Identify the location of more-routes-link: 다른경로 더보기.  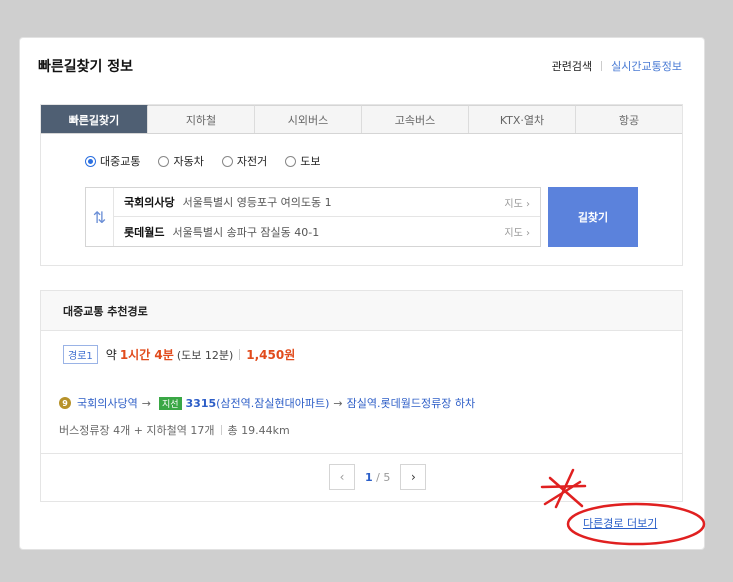
(620, 523).